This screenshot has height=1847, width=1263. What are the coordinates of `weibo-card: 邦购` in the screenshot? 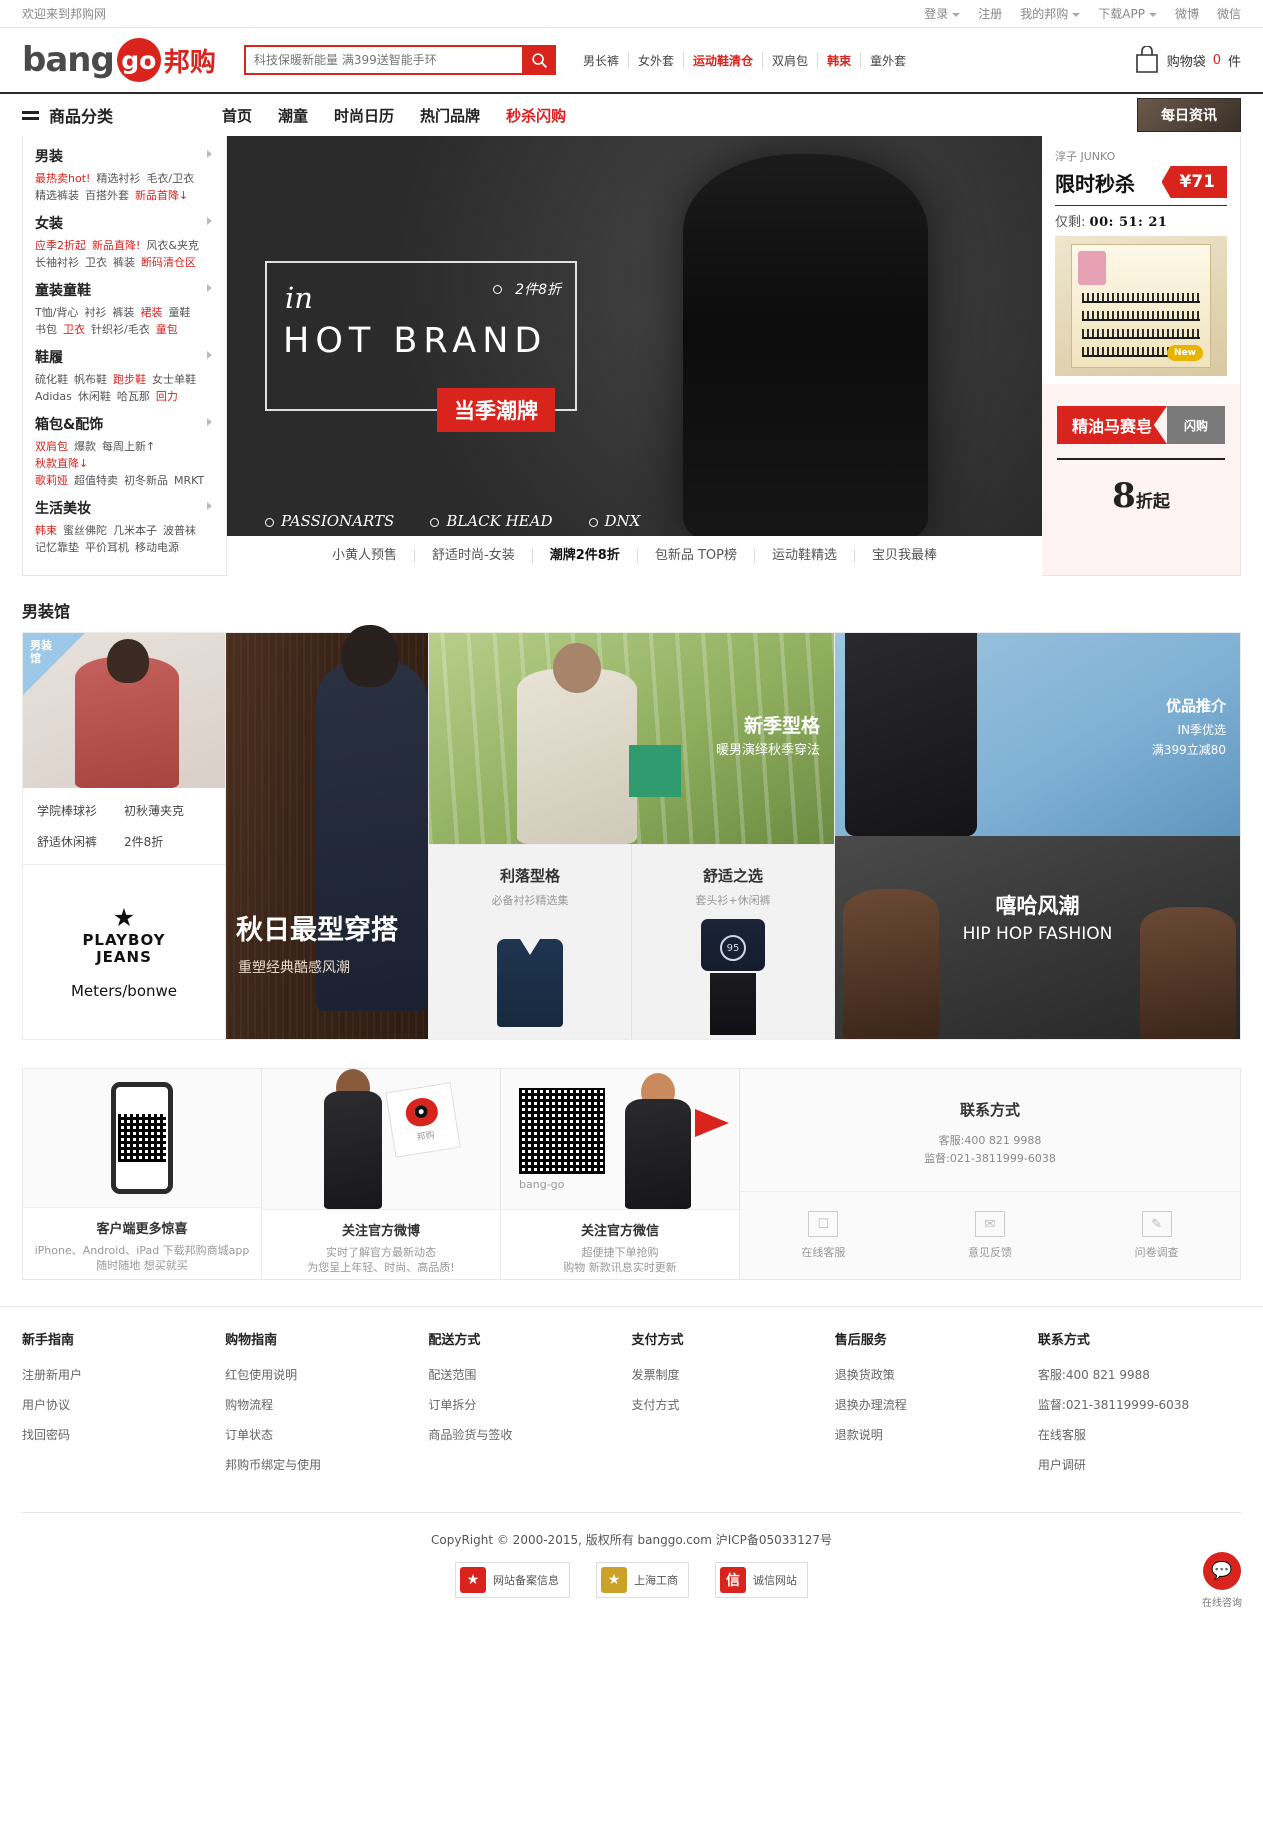 It's located at (423, 1120).